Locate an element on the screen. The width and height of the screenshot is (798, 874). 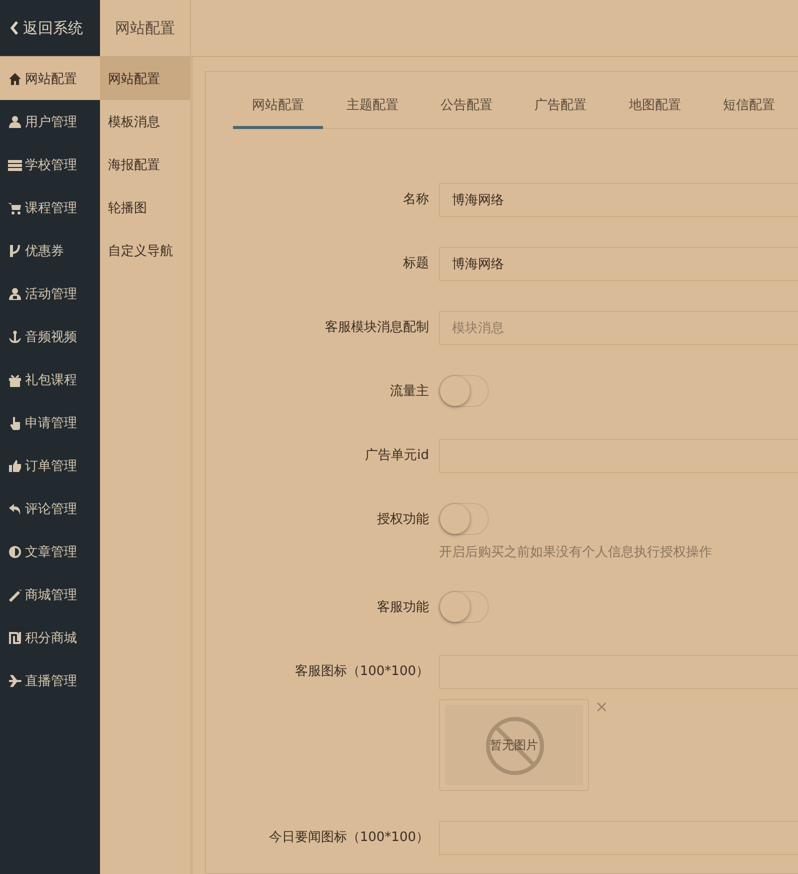
sidebar-item: 优惠券 is located at coordinates (50, 250).